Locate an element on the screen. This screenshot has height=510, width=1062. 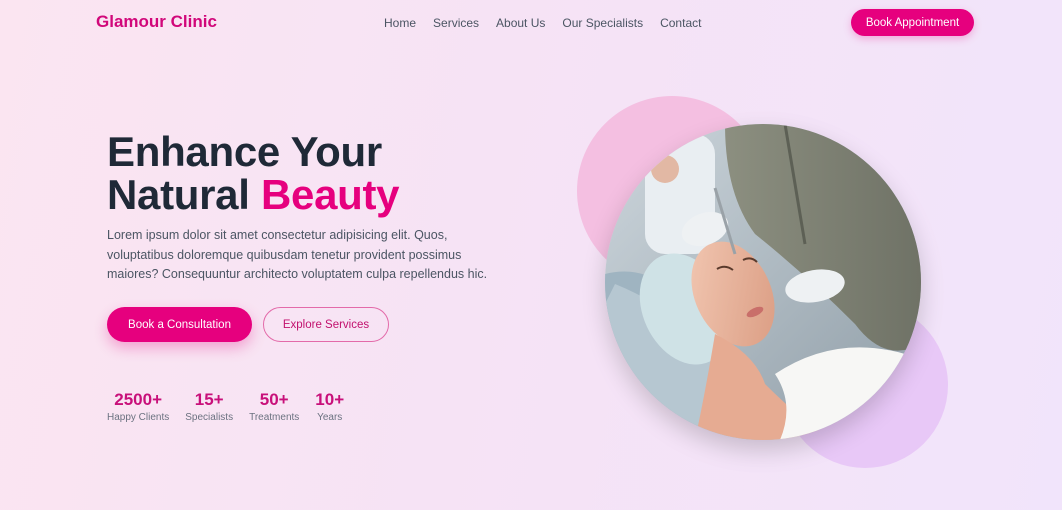
stat-value: 15+ is located at coordinates (209, 399).